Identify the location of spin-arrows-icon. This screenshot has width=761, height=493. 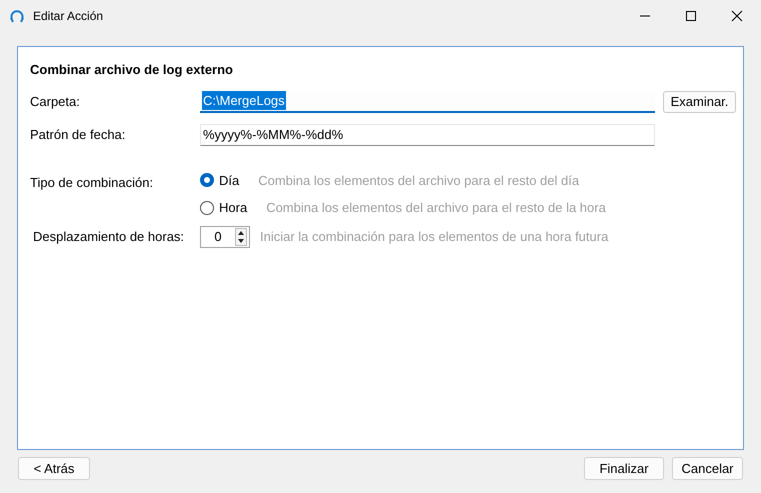
(241, 237).